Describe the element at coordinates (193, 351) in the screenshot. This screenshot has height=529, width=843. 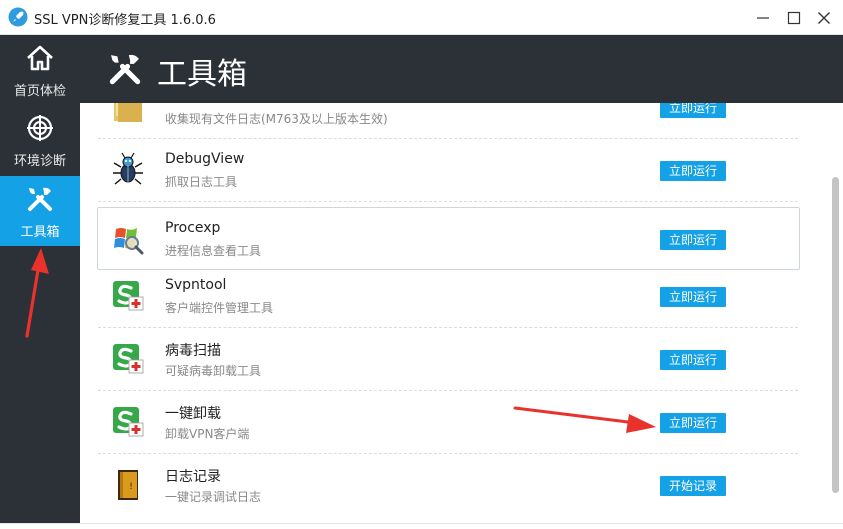
I see `tool-name: 病毒扫描` at that location.